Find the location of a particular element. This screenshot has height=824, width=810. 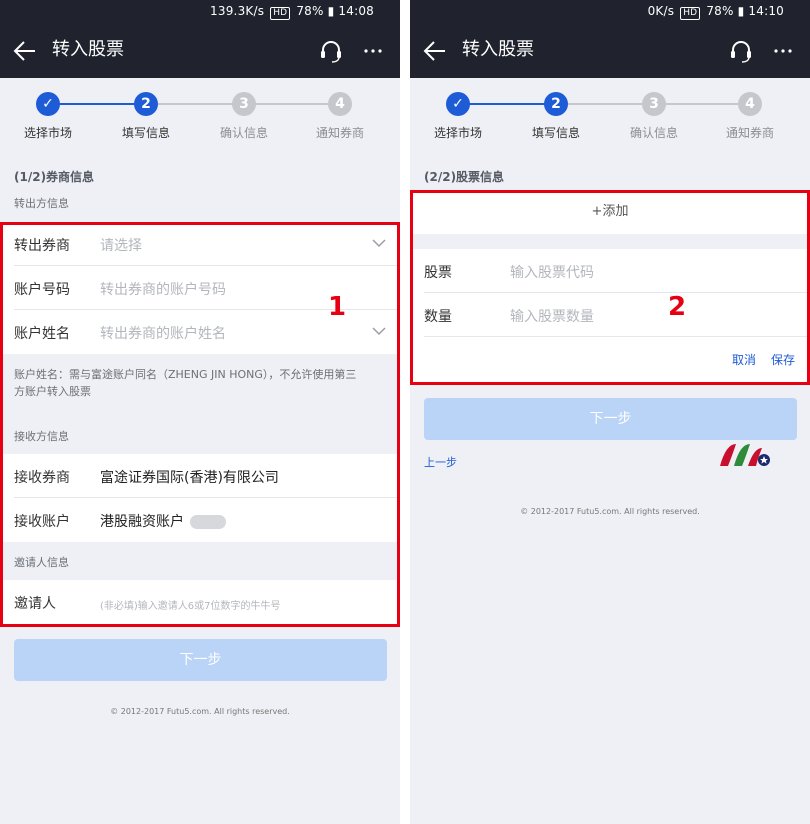

callout-number-2: 2 is located at coordinates (677, 307).